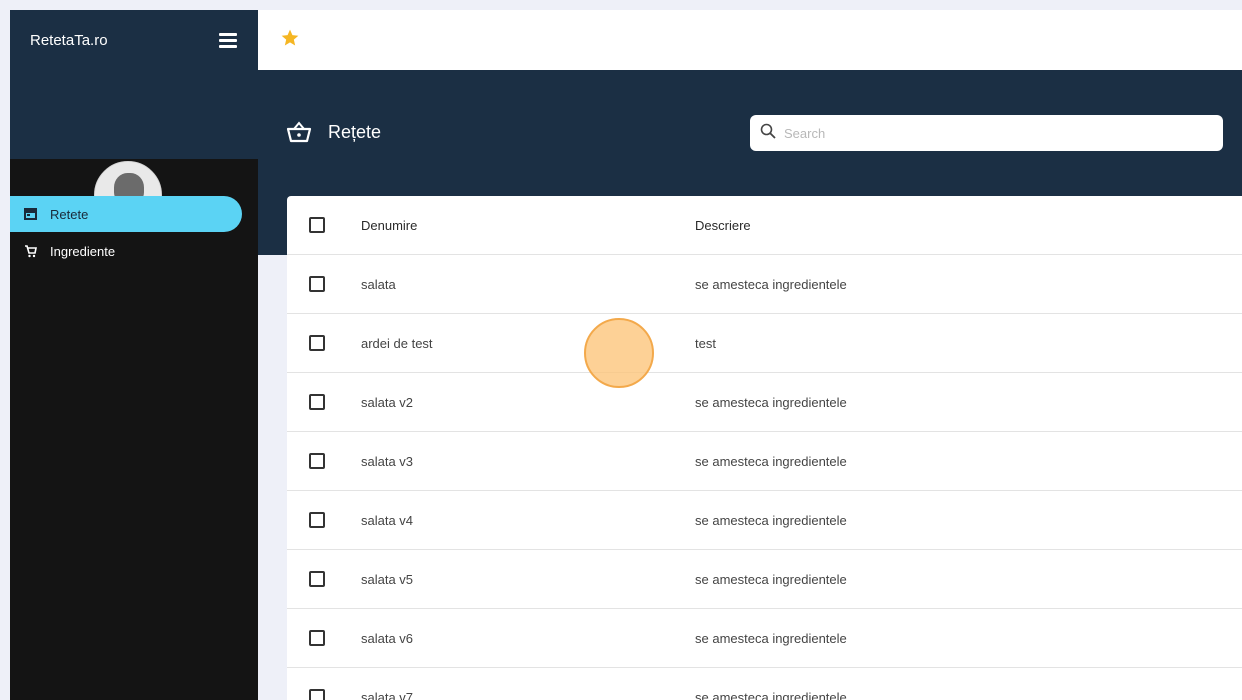 The width and height of the screenshot is (1242, 700). I want to click on cart-icon, so click(30, 251).